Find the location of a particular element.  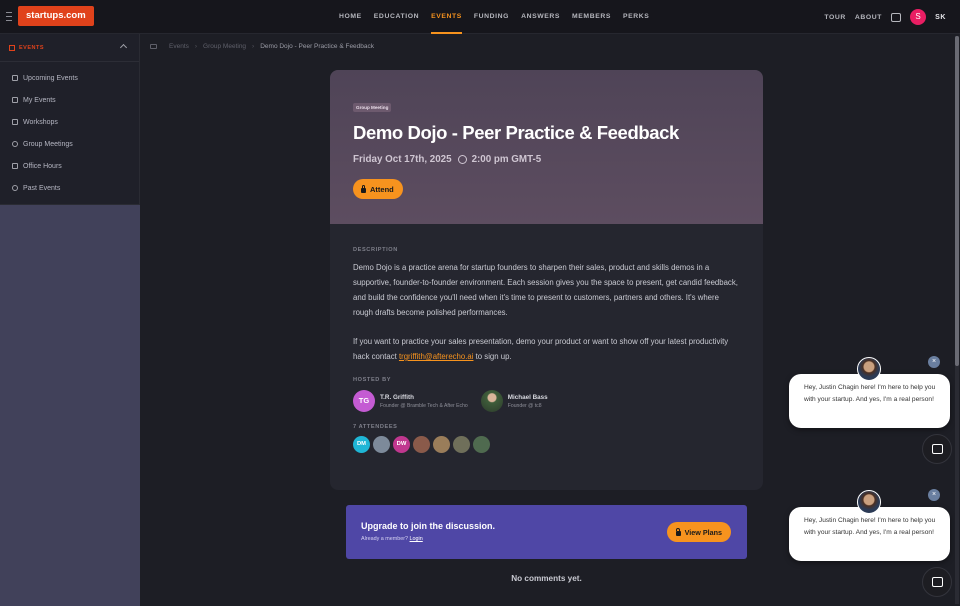

menu-icon is located at coordinates (9, 16).